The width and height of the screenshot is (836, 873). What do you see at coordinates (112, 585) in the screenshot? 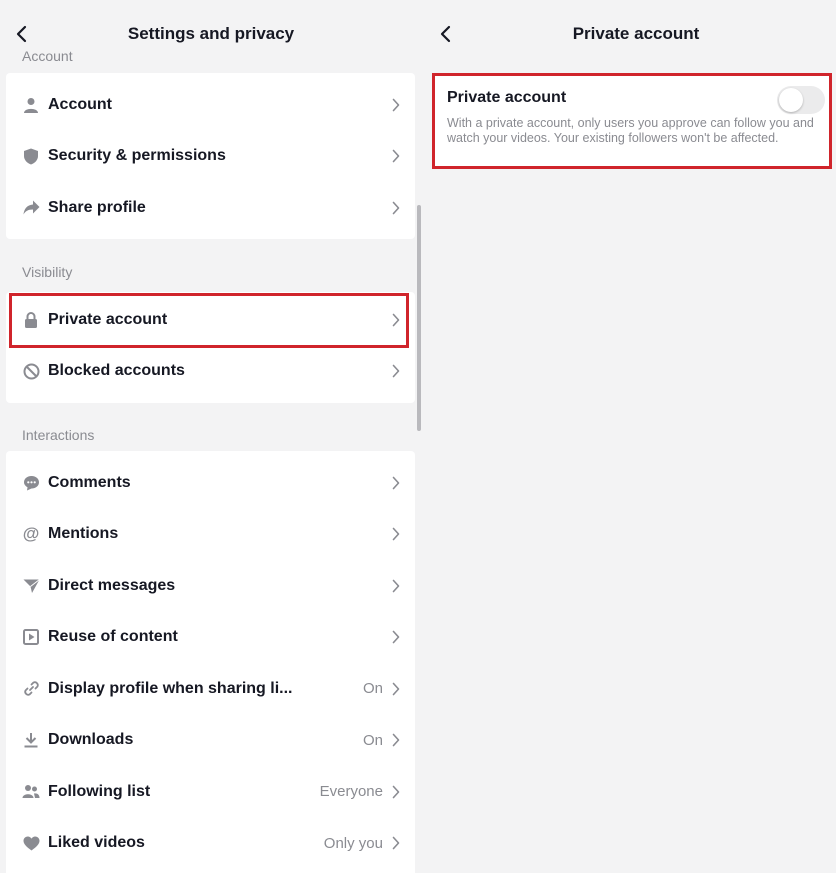
I see `settings-item-label: Direct messages` at bounding box center [112, 585].